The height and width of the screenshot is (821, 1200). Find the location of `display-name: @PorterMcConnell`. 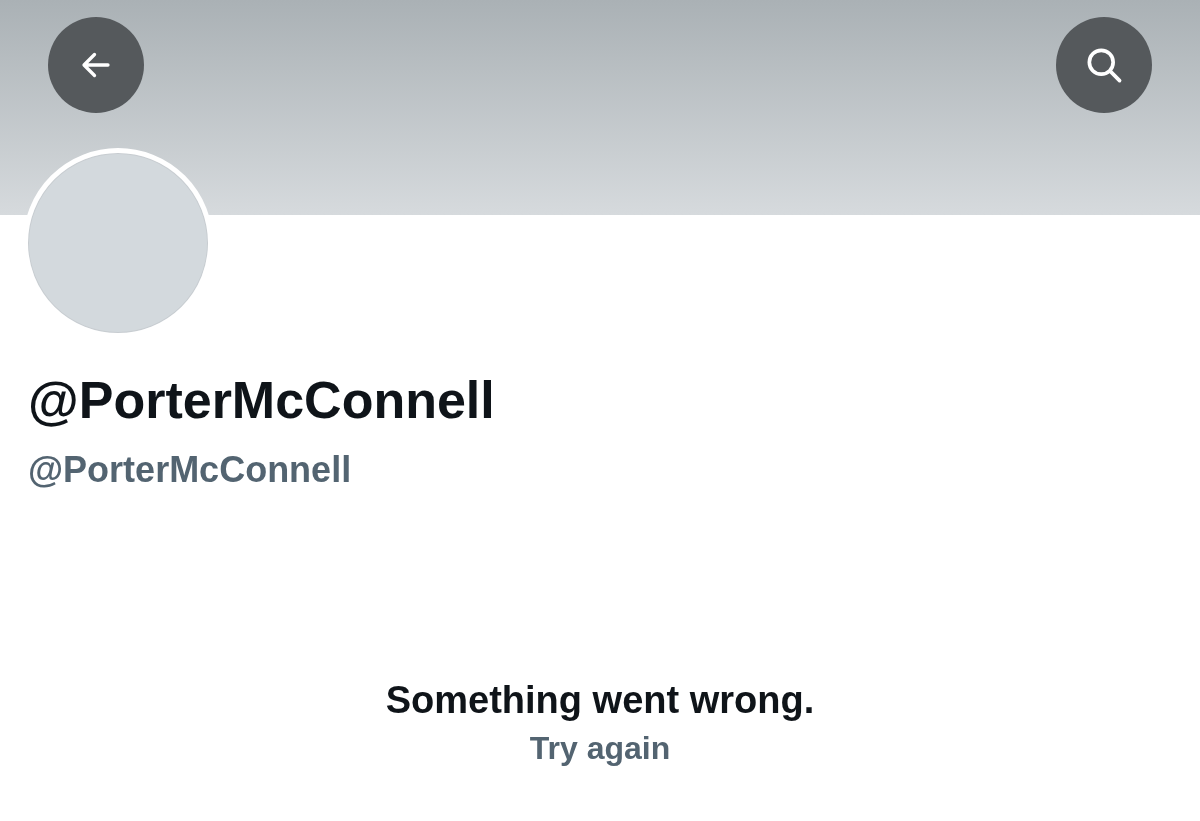

display-name: @PorterMcConnell is located at coordinates (262, 400).